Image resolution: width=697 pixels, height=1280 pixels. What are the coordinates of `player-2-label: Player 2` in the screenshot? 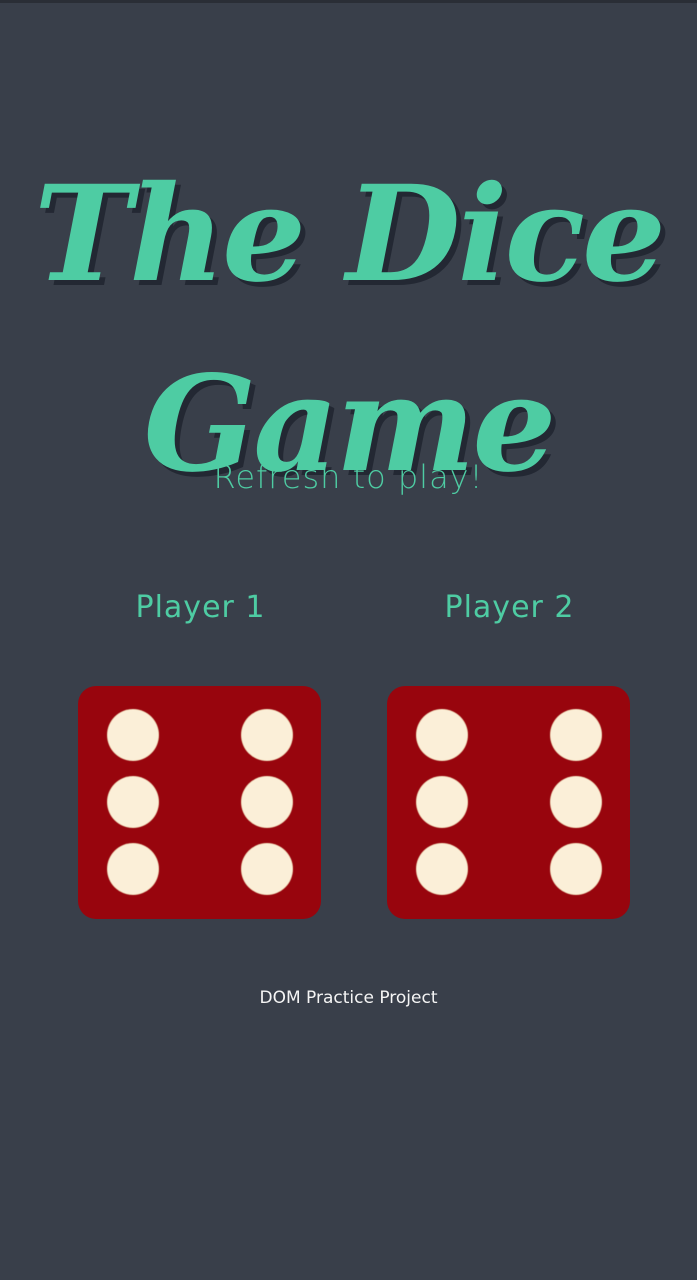 It's located at (509, 607).